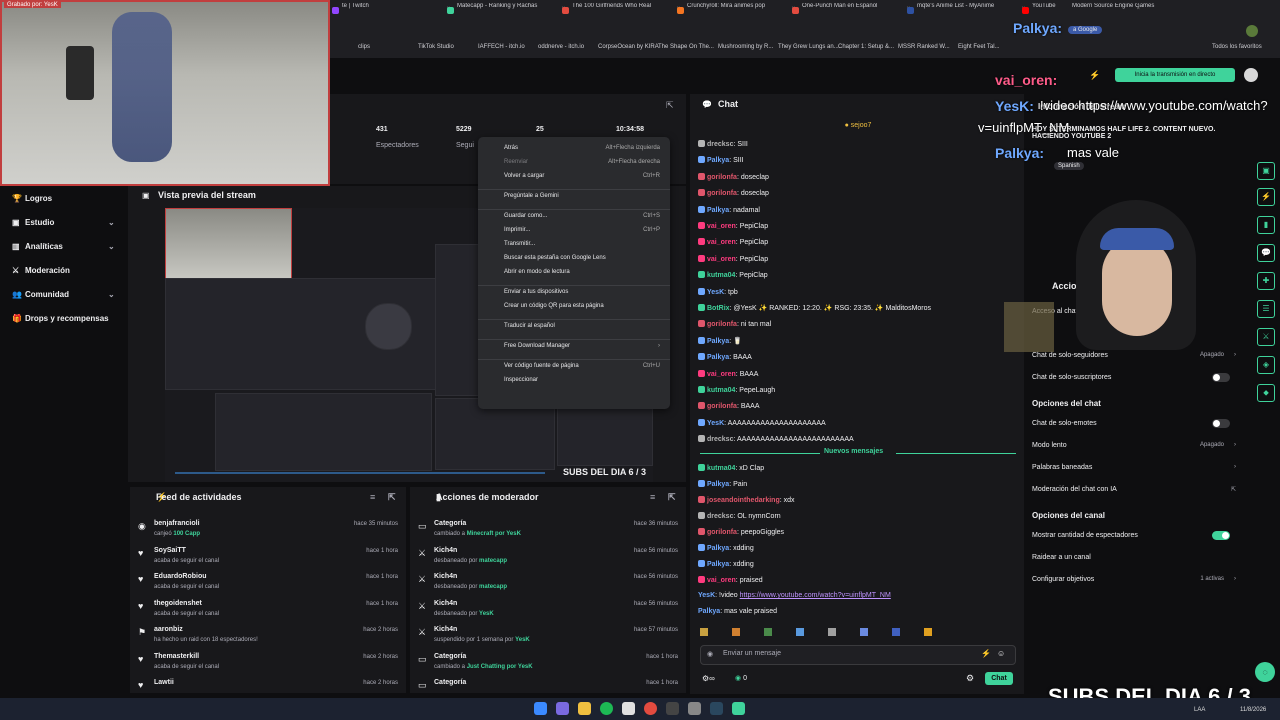  Describe the element at coordinates (1266, 309) in the screenshot. I see `rail-button: ☰` at that location.